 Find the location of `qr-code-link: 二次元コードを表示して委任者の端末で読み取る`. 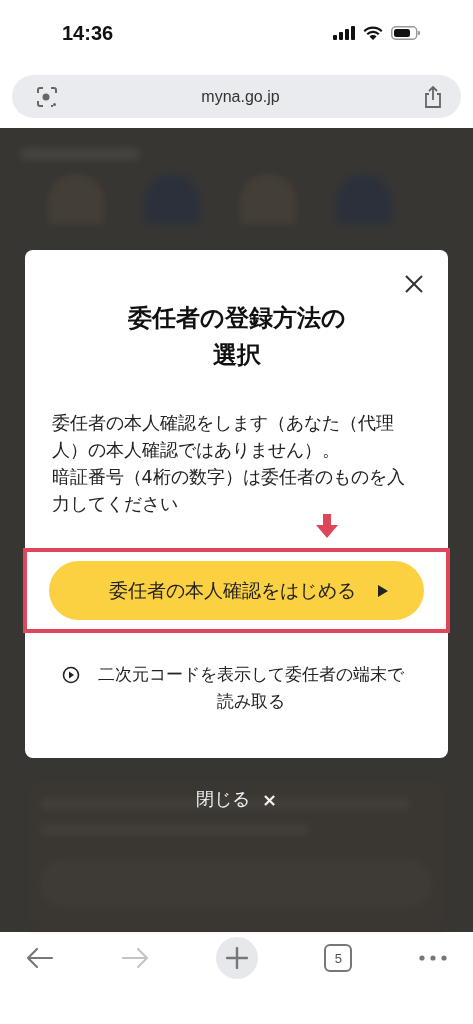

qr-code-link: 二次元コードを表示して委任者の端末で読み取る is located at coordinates (236, 688).